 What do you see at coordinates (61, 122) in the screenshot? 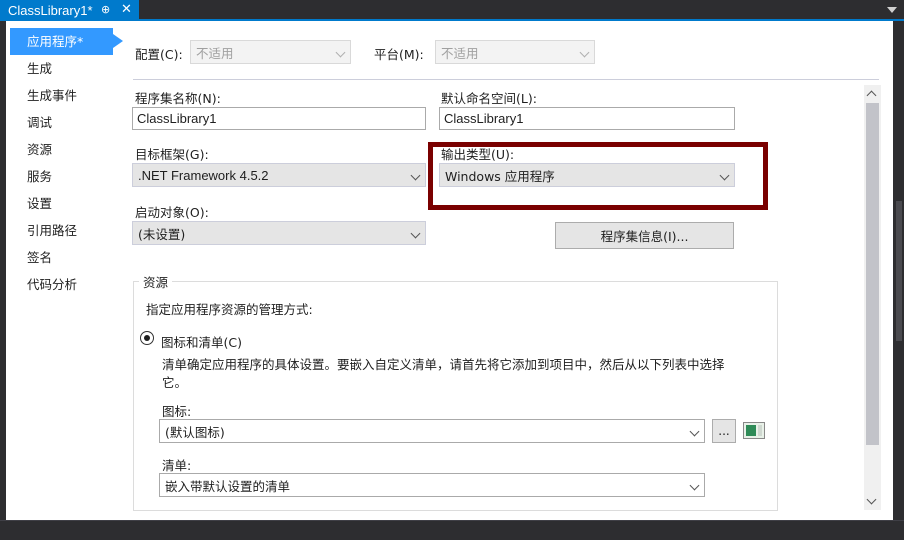
I see `nav-item-debug: 调试` at bounding box center [61, 122].